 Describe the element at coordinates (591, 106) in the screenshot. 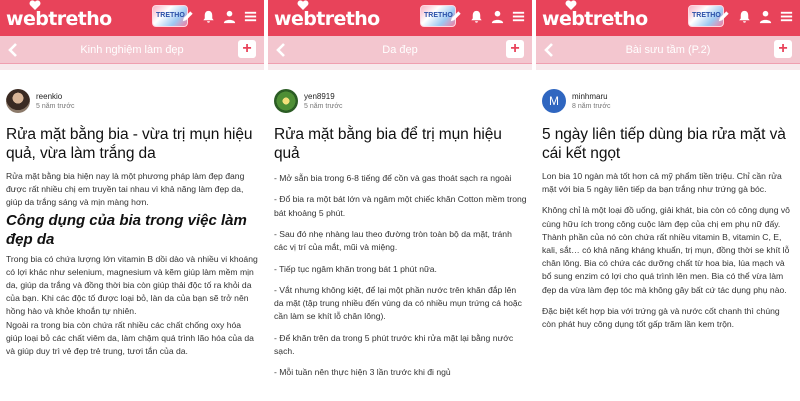

I see `post-time: 8 năm trước` at that location.